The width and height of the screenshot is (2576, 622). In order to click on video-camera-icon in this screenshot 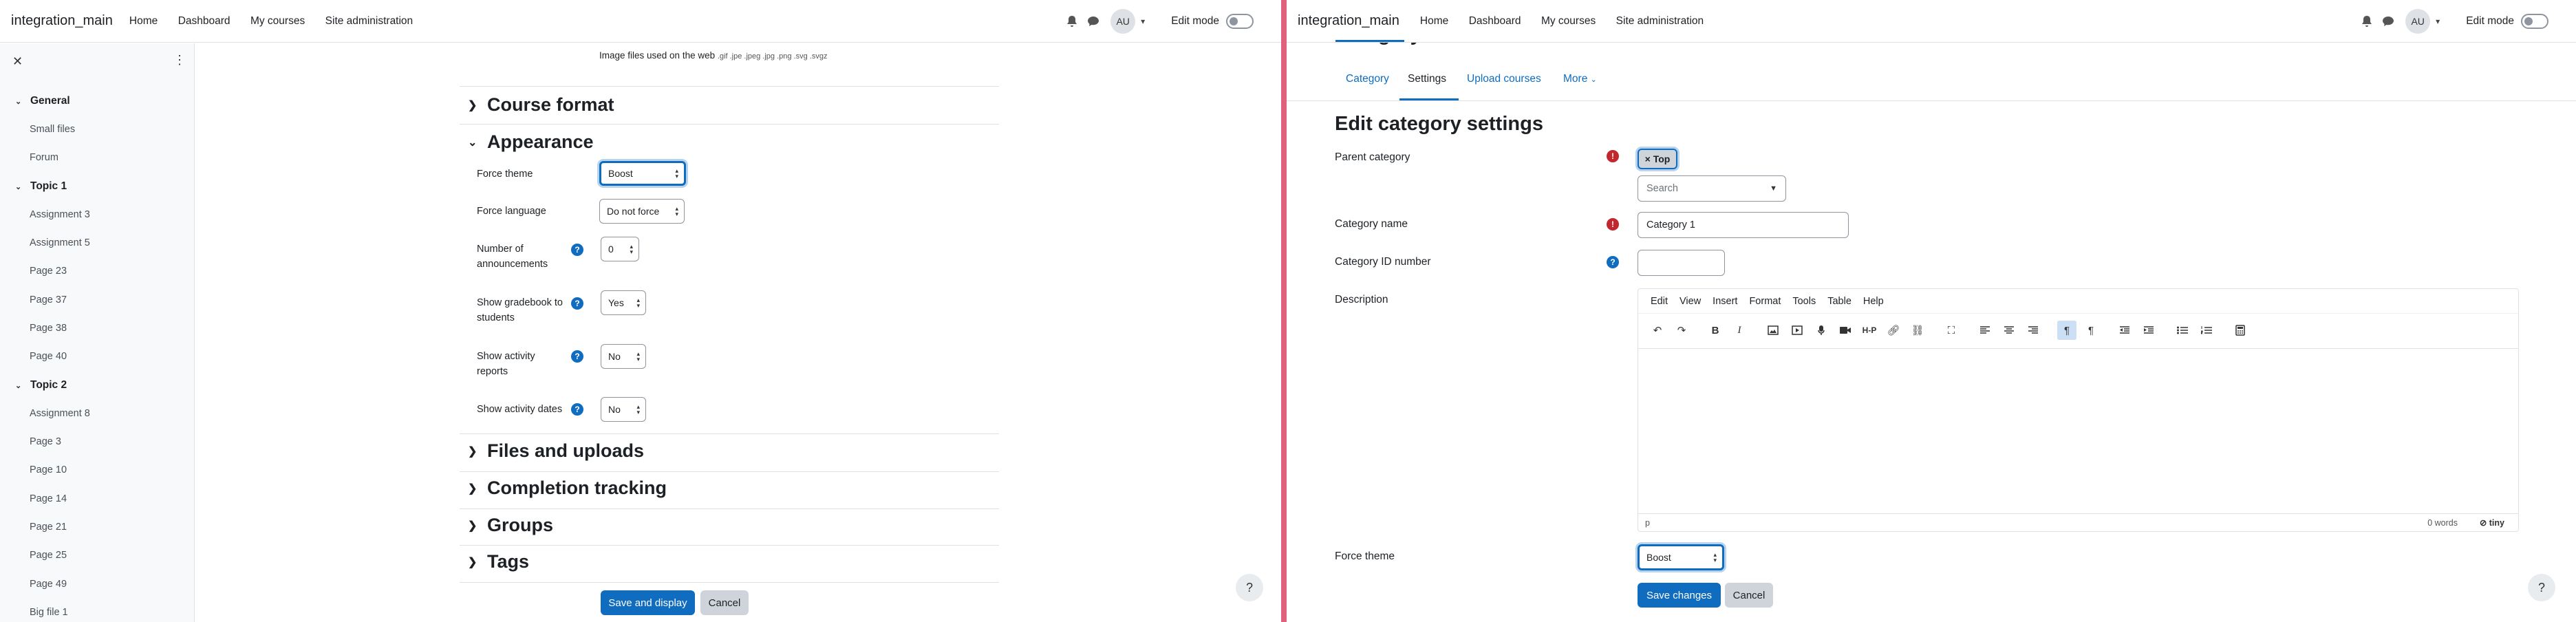, I will do `click(1846, 330)`.